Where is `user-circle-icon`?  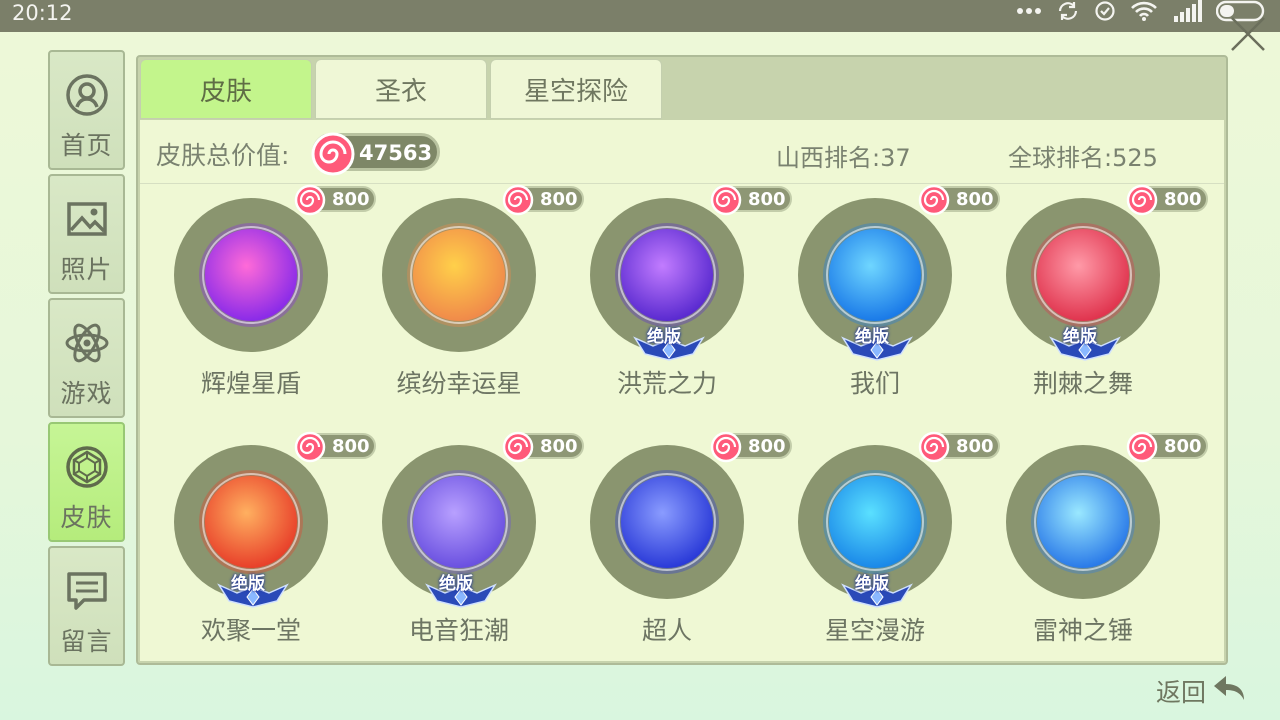 user-circle-icon is located at coordinates (86, 95).